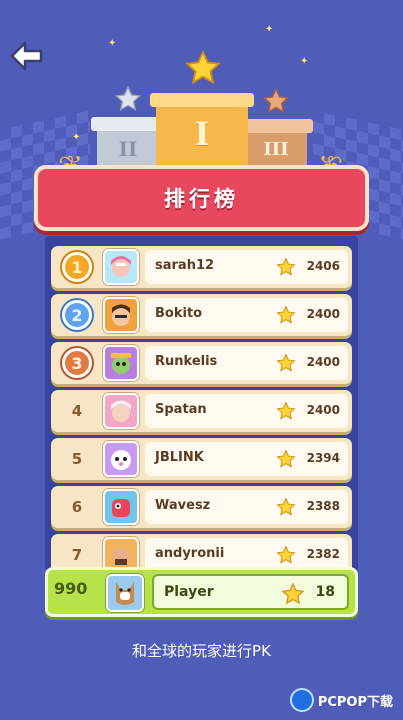 This screenshot has height=720, width=403. I want to click on player-name: Wavesz, so click(183, 505).